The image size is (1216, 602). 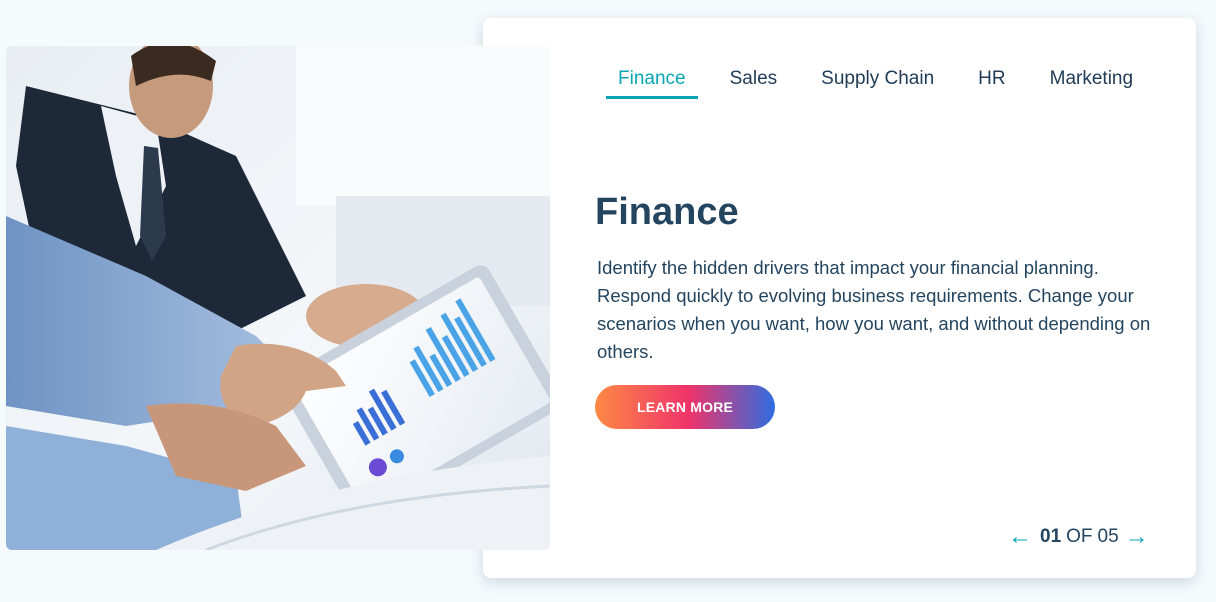 I want to click on tab-finance: Finance, so click(x=652, y=82).